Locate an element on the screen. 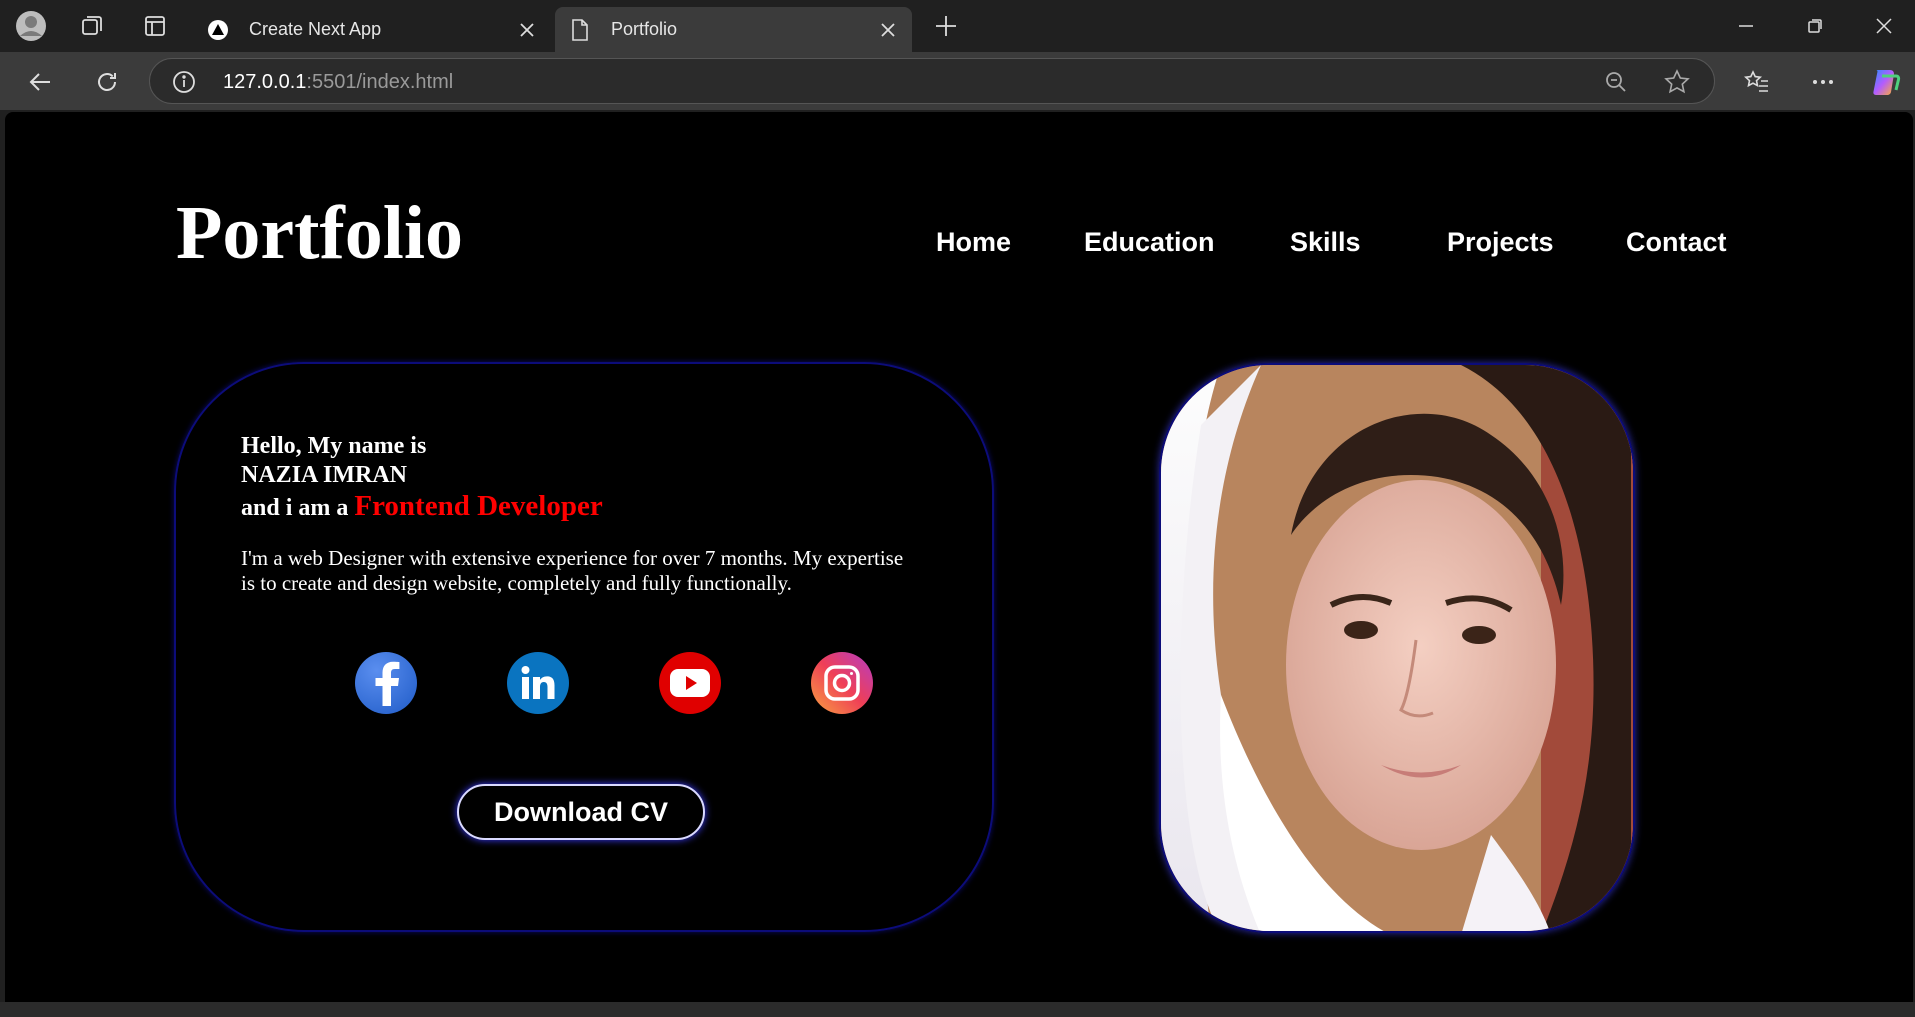 This screenshot has width=1915, height=1017. tab-portfolio: Portfolio is located at coordinates (733, 29).